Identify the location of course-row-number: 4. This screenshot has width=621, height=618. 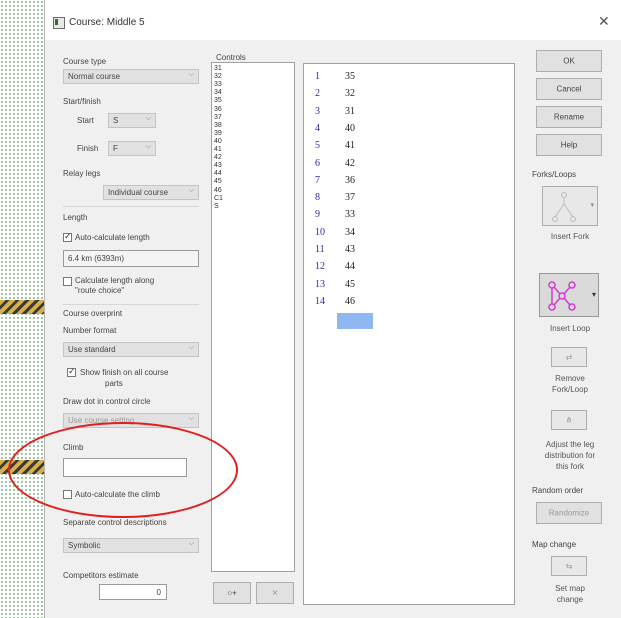
(317, 128).